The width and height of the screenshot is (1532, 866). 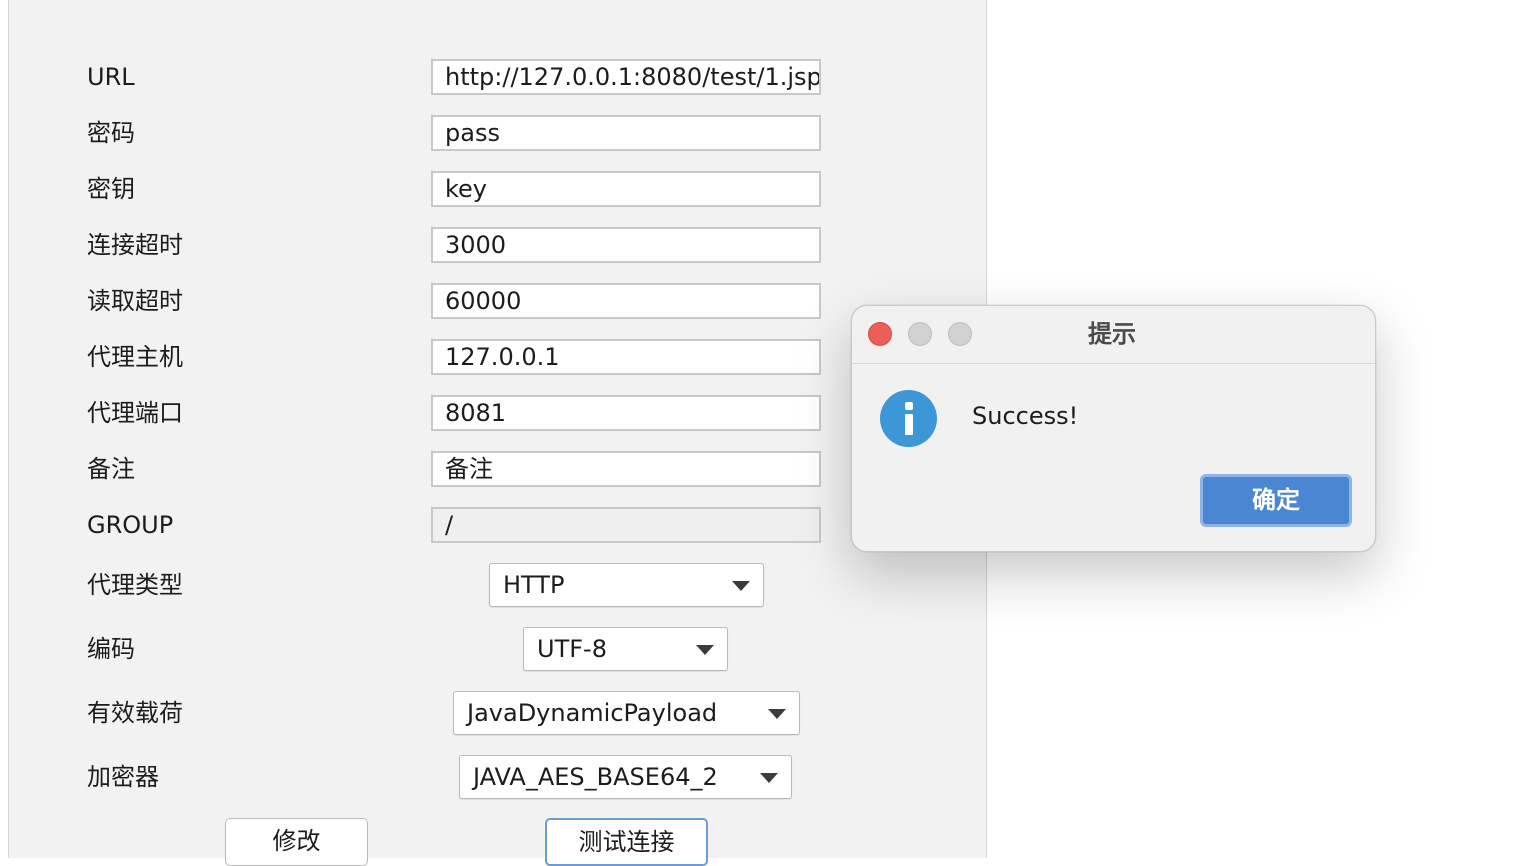 I want to click on proxy-host-input: 127.0.0.1, so click(x=626, y=357).